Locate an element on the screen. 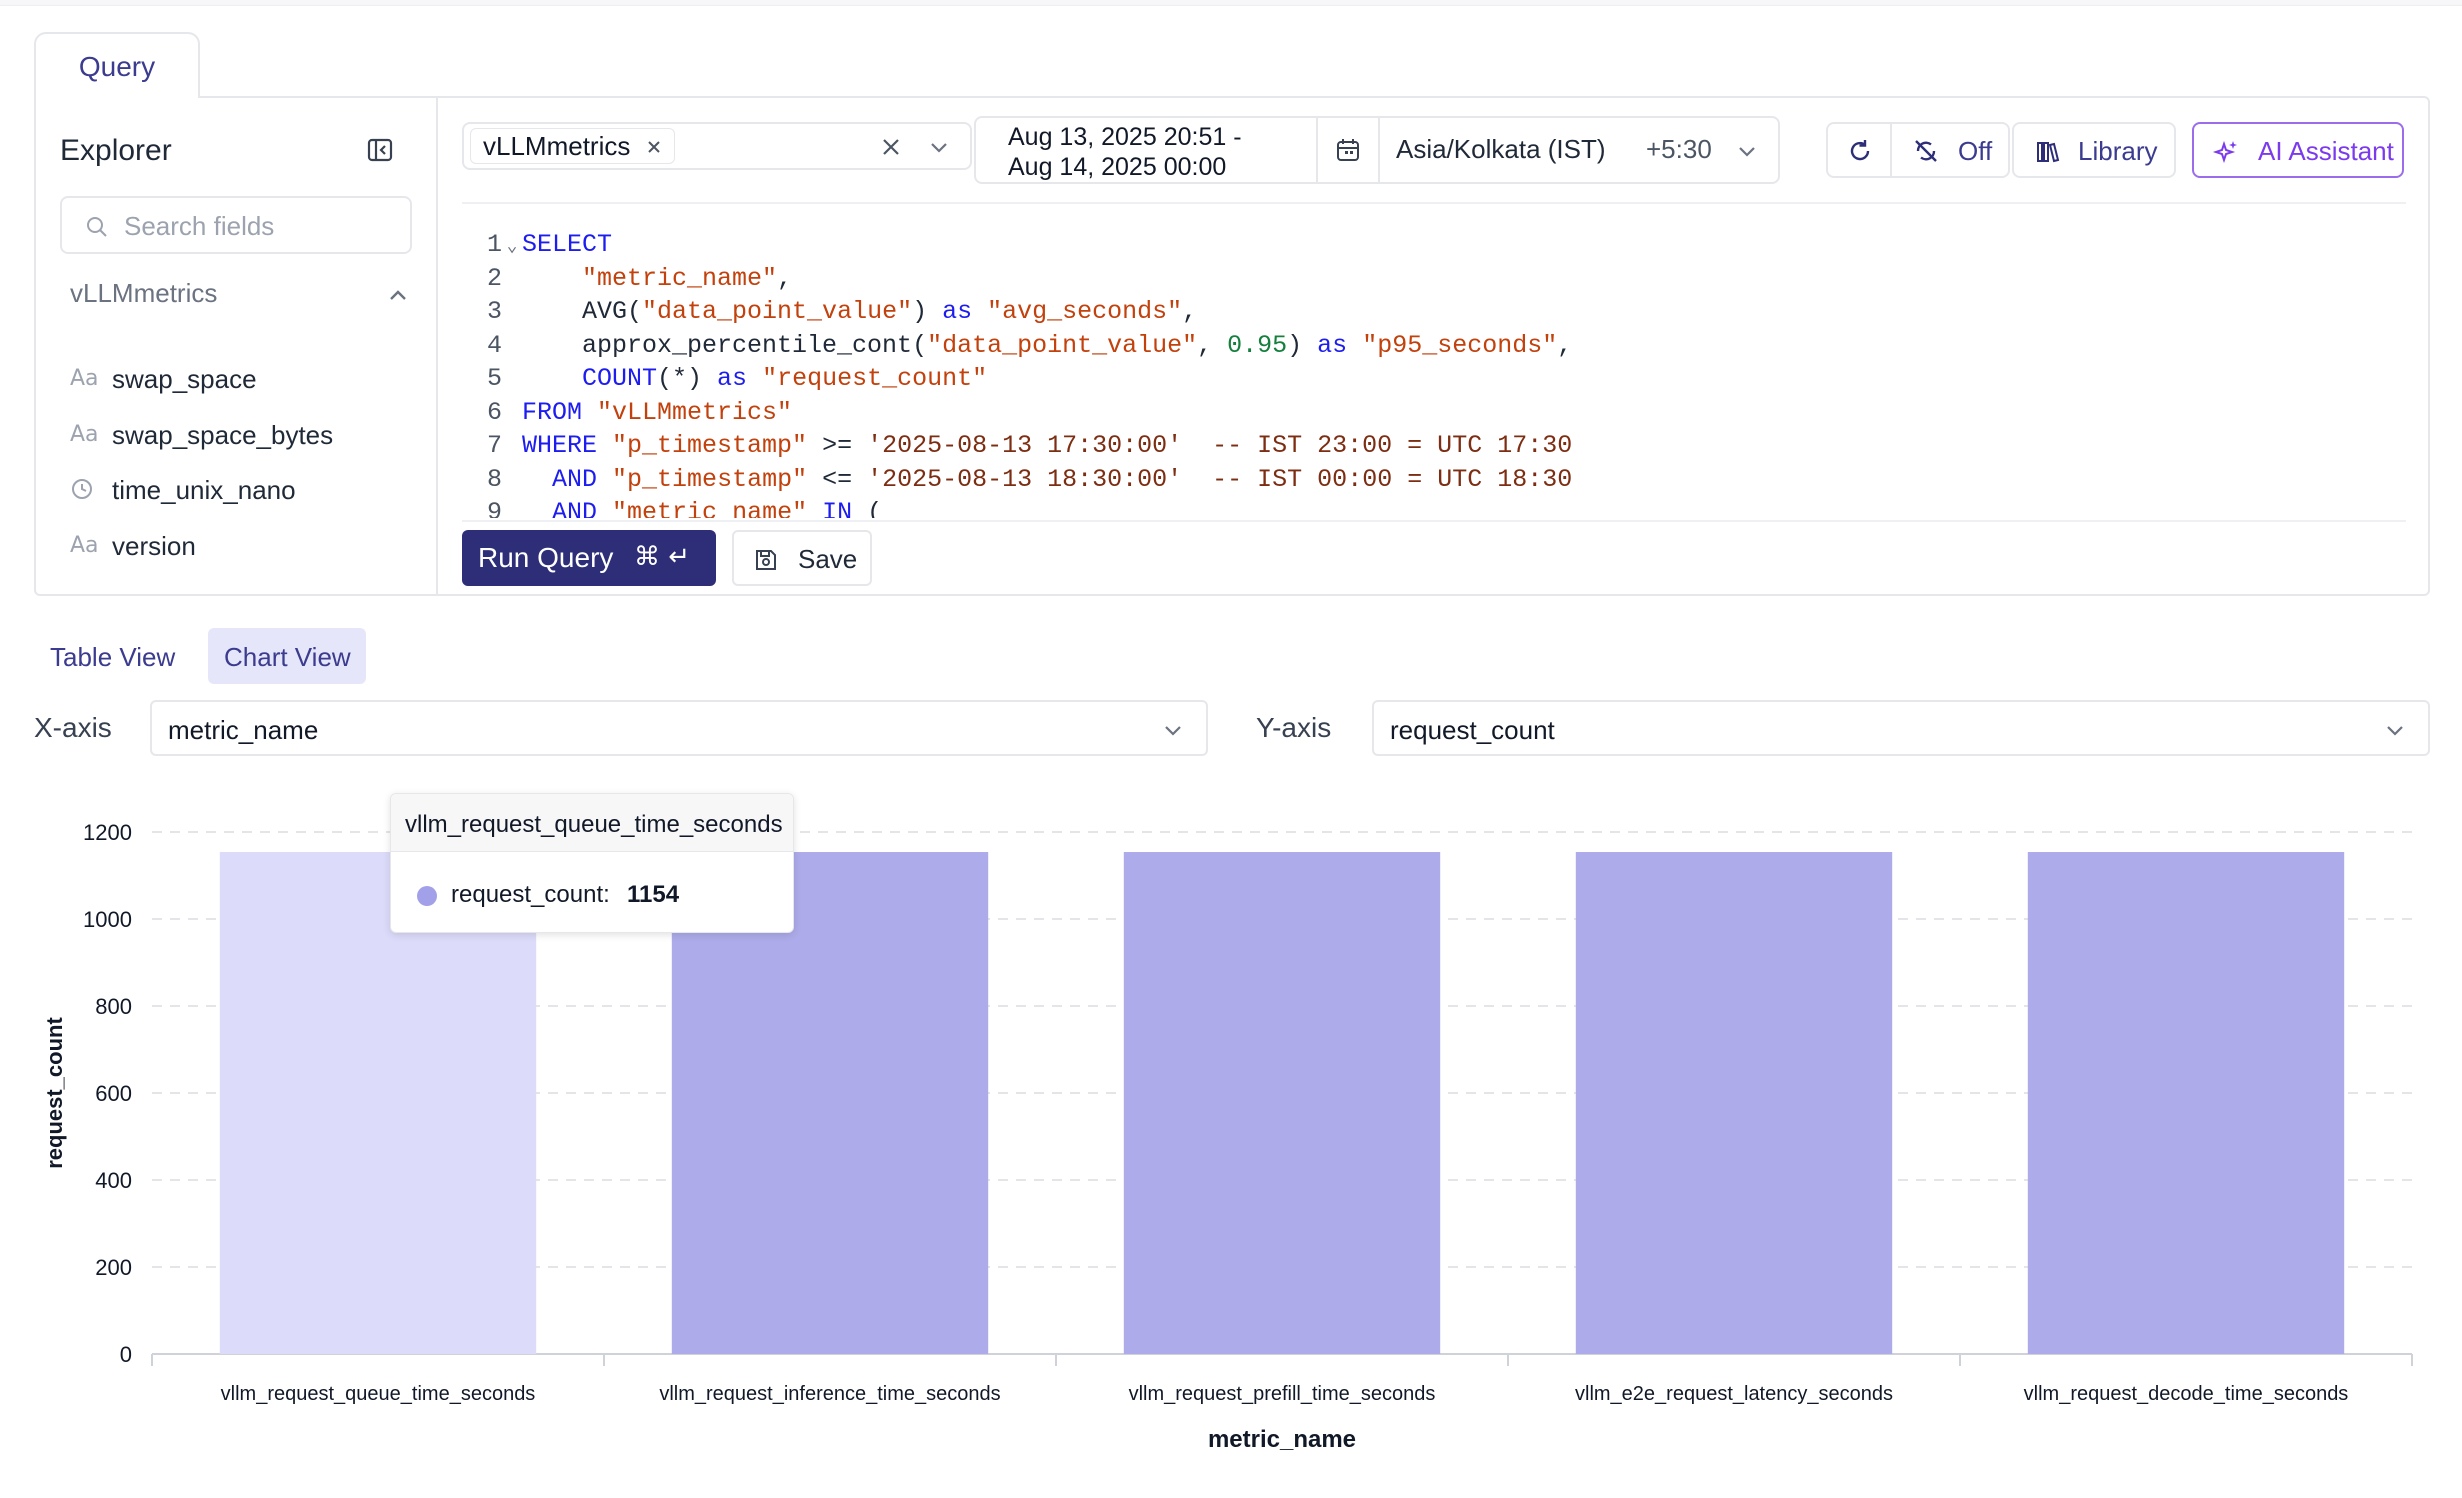 This screenshot has width=2462, height=1498. series-color-dot is located at coordinates (427, 896).